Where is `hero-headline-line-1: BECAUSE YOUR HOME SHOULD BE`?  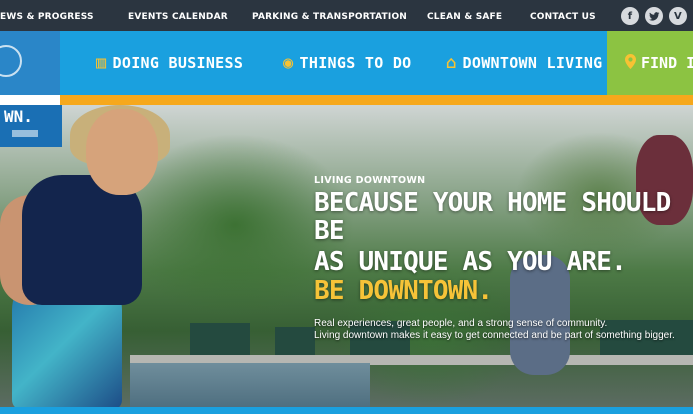
hero-headline-line-1: BECAUSE YOUR HOME SHOULD BE is located at coordinates (492, 217).